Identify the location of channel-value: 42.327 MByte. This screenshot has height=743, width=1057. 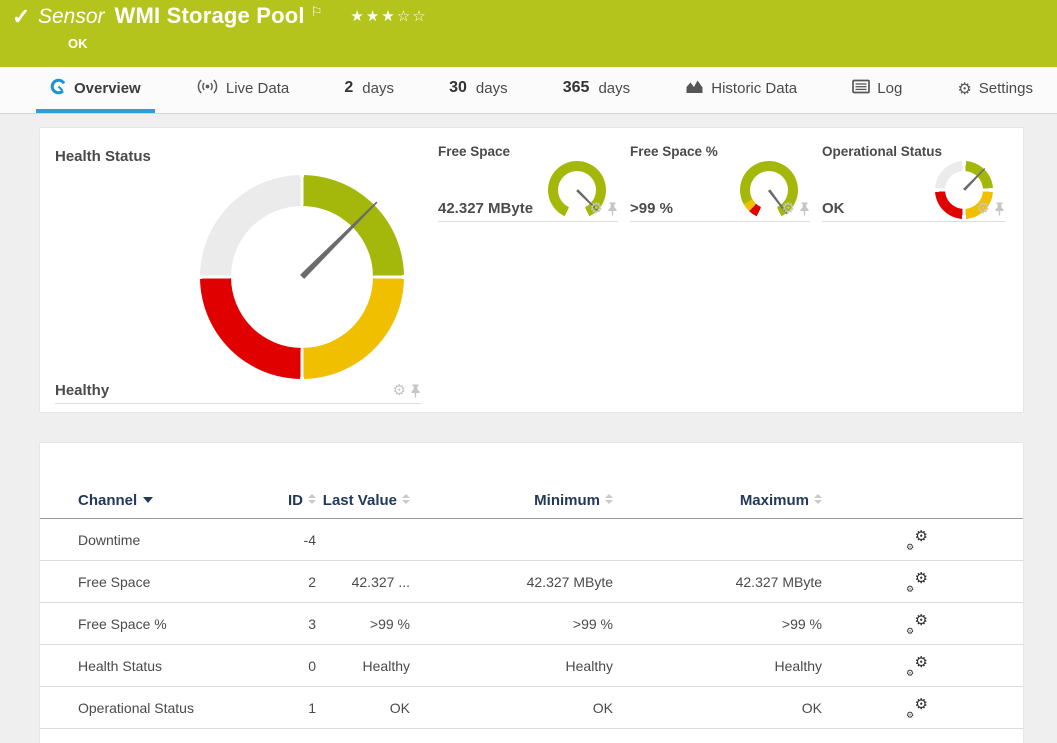
(486, 208).